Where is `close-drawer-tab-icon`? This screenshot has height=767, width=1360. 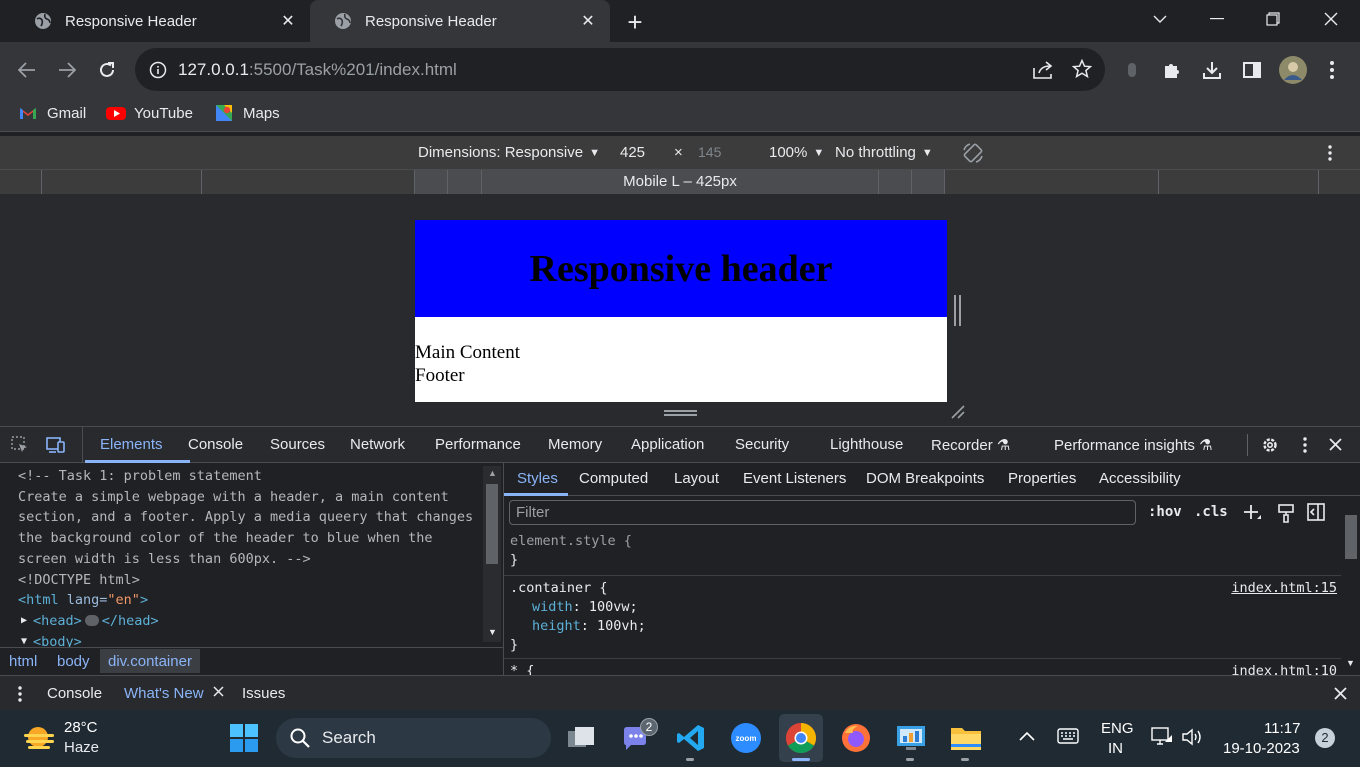 close-drawer-tab-icon is located at coordinates (218, 691).